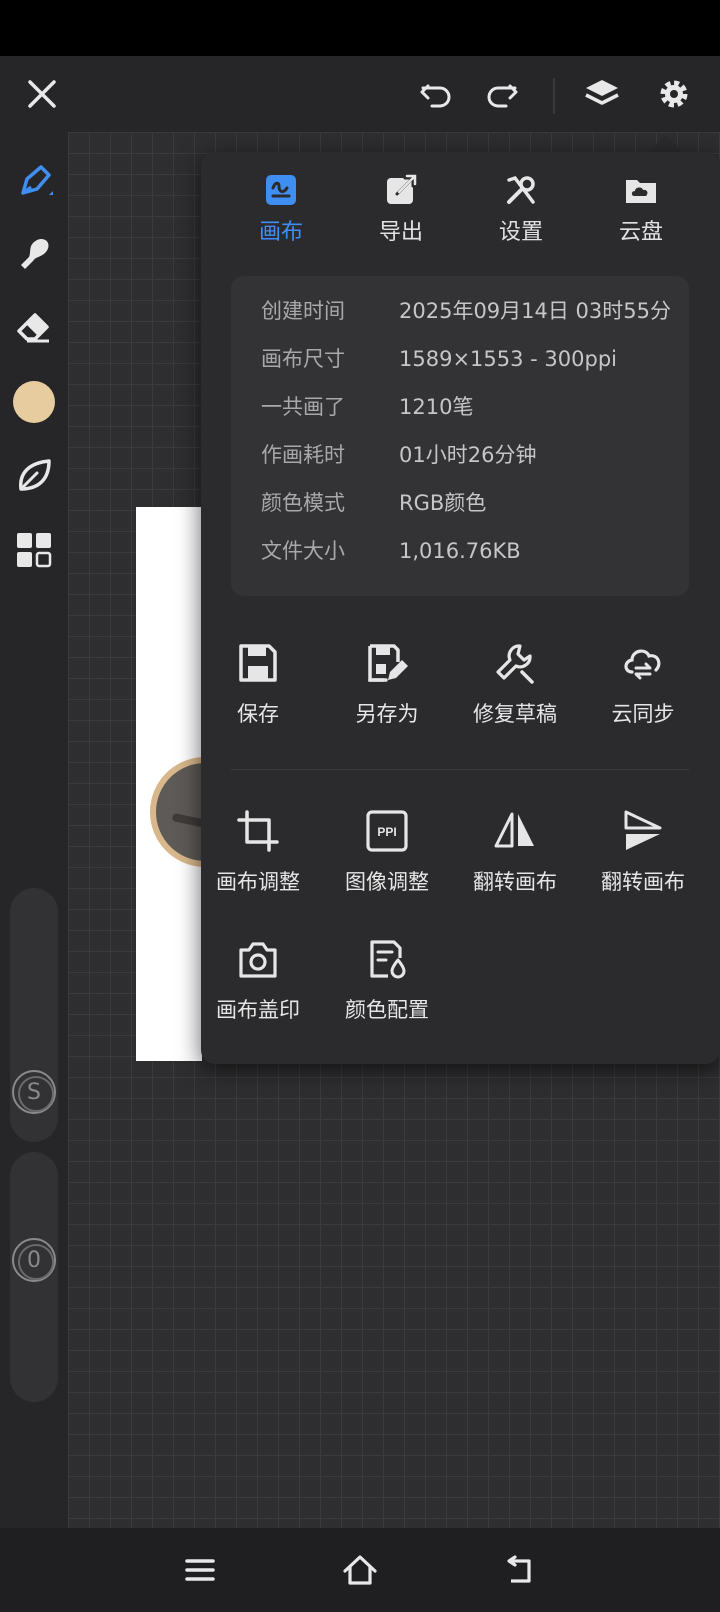  I want to click on color-profile-label: 颜色配置, so click(387, 1010).